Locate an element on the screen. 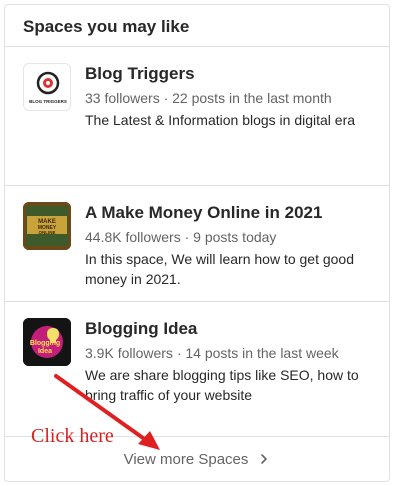 This screenshot has height=485, width=395. space-name: Blogging Idea is located at coordinates (231, 329).